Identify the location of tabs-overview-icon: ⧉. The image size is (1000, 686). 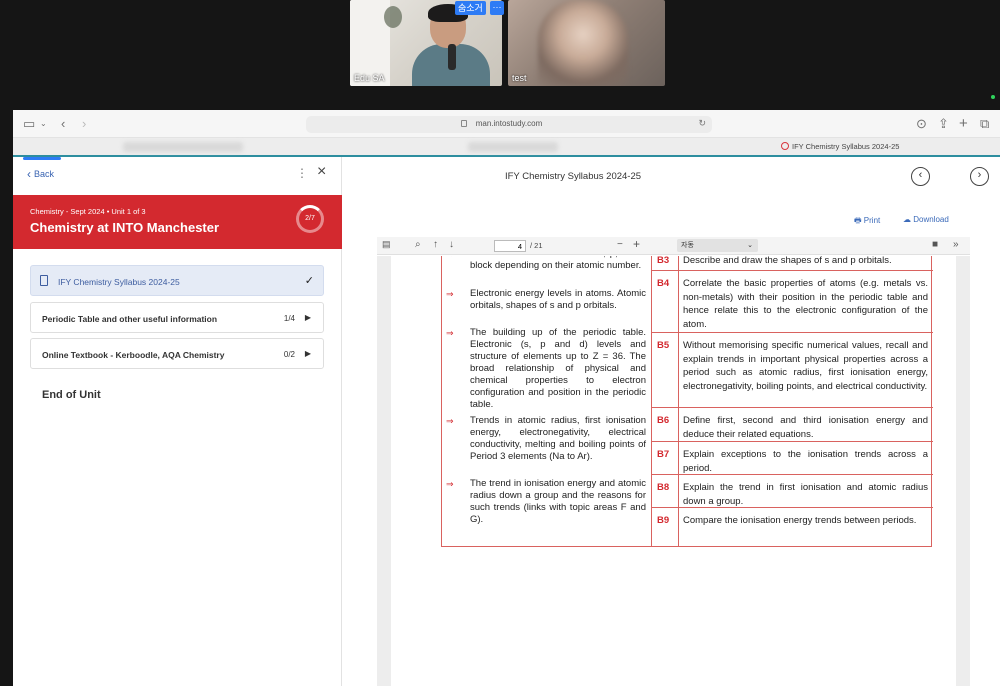
(984, 124).